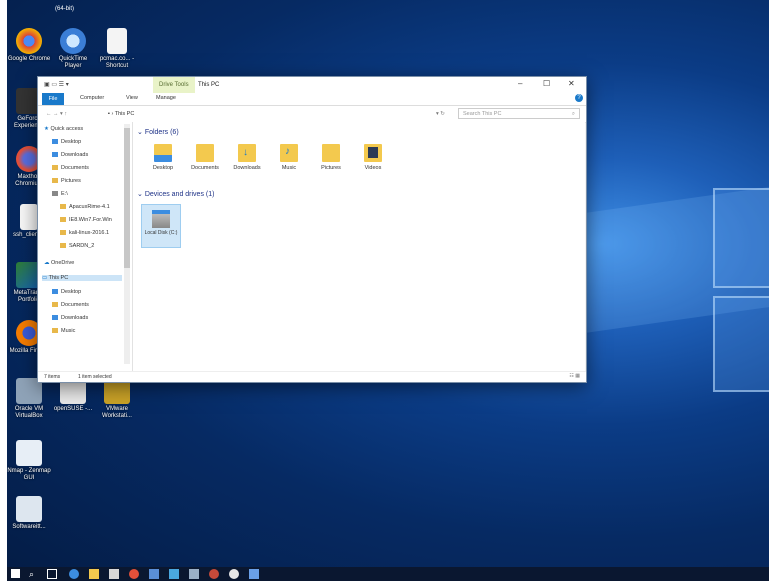  What do you see at coordinates (63, 263) in the screenshot?
I see `nav-label: OneDrive` at bounding box center [63, 263].